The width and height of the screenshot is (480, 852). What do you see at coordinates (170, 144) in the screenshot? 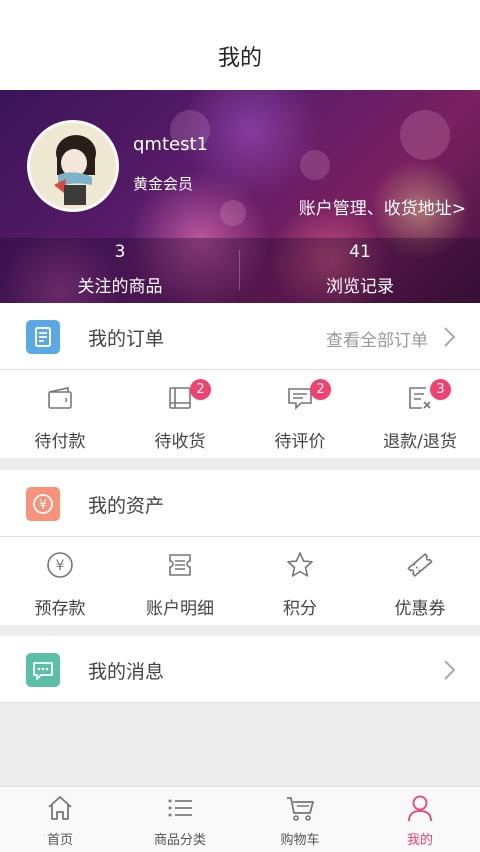
I see `username: qmtest1` at bounding box center [170, 144].